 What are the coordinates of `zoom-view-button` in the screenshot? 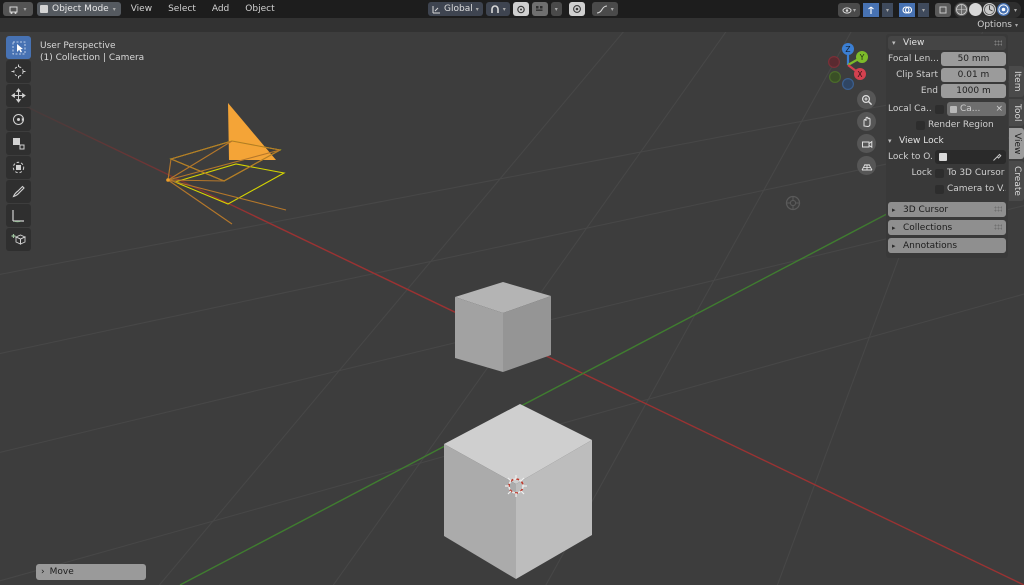 It's located at (866, 99).